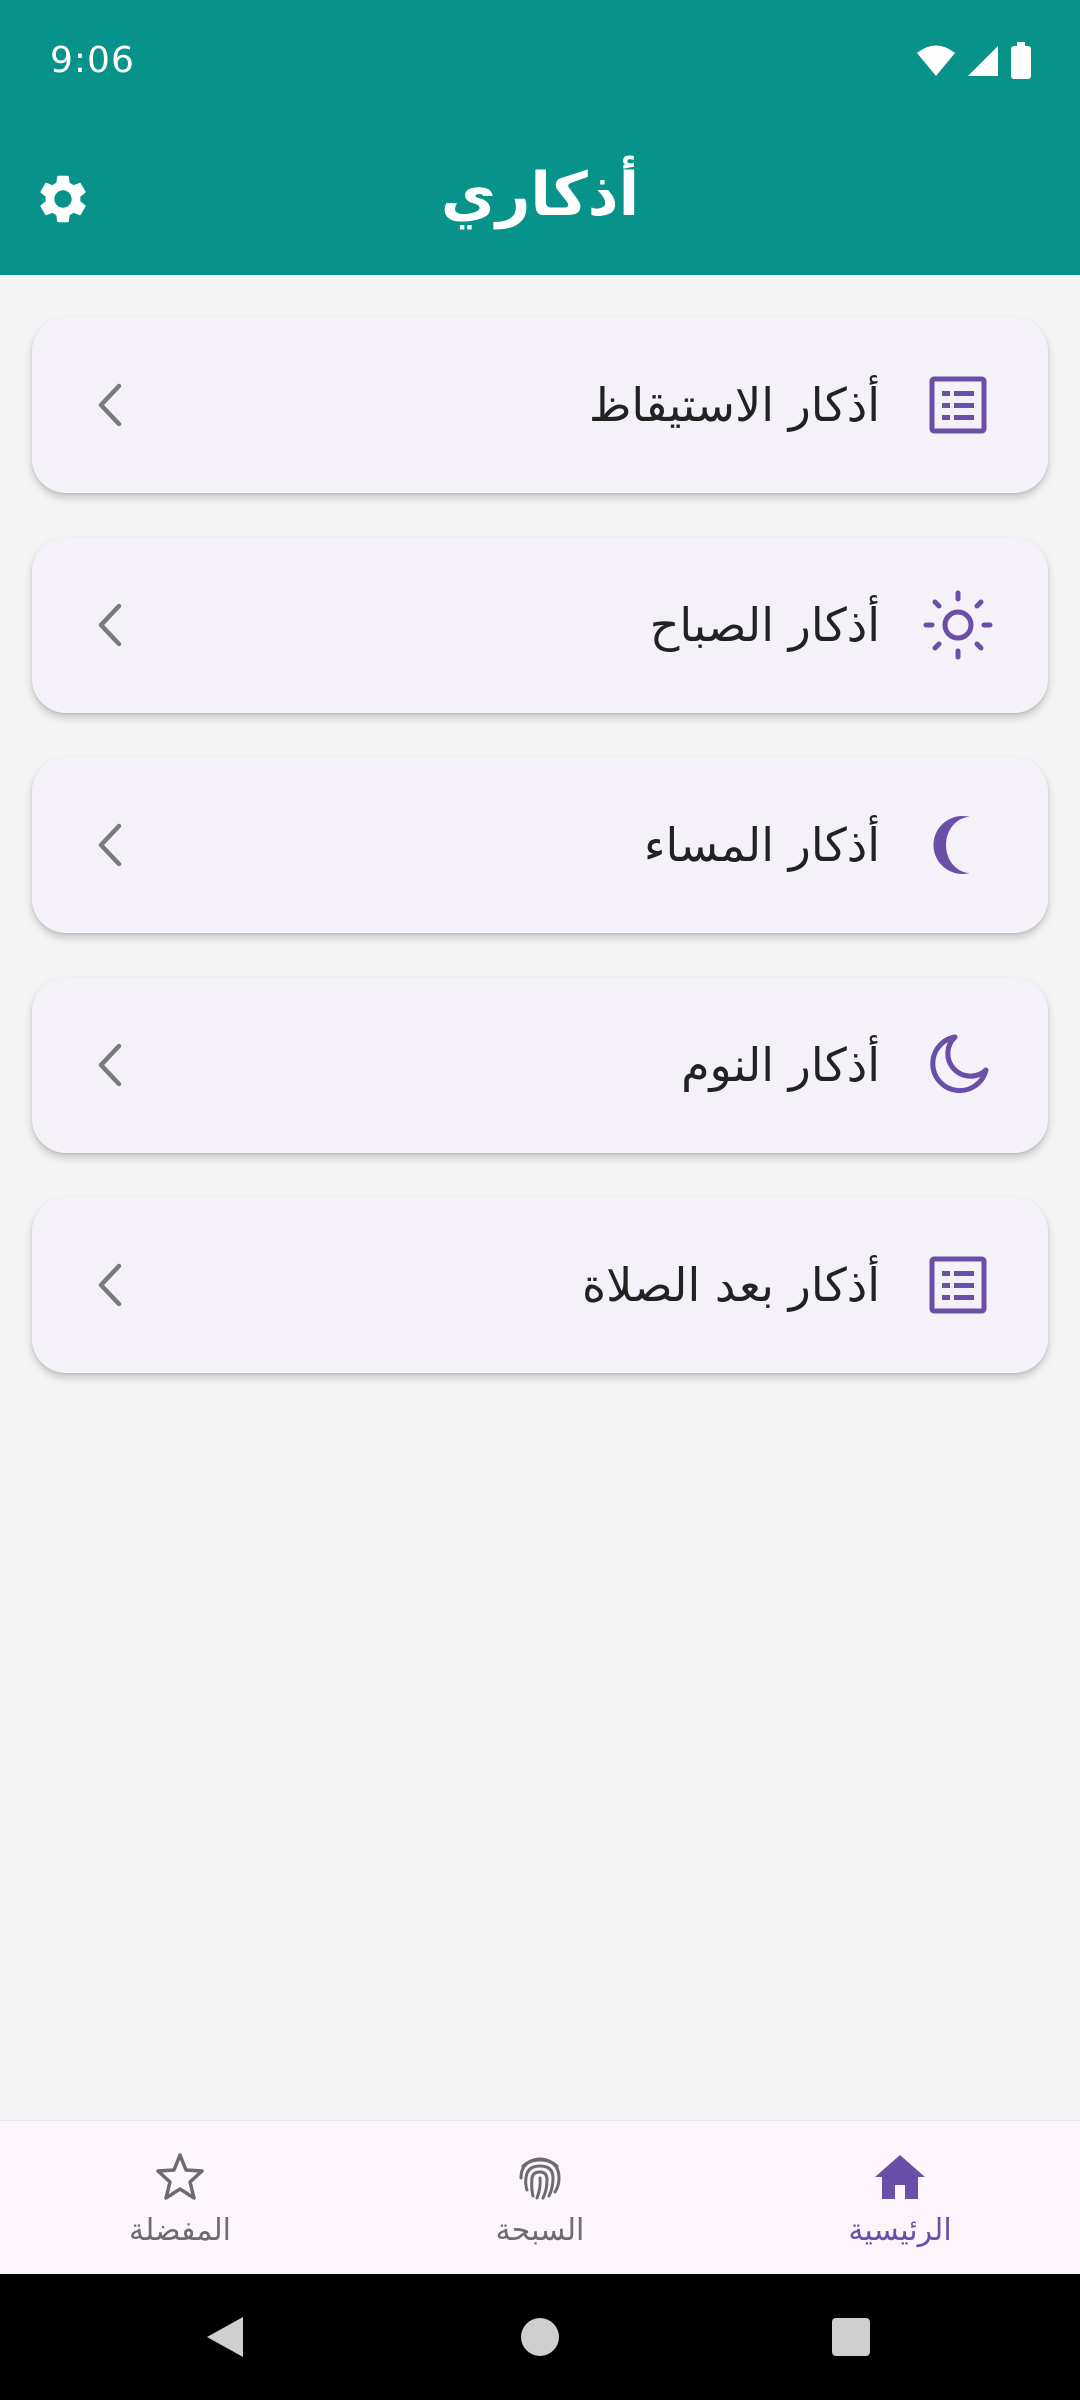 Image resolution: width=1080 pixels, height=2400 pixels. What do you see at coordinates (900, 2177) in the screenshot?
I see `home-icon` at bounding box center [900, 2177].